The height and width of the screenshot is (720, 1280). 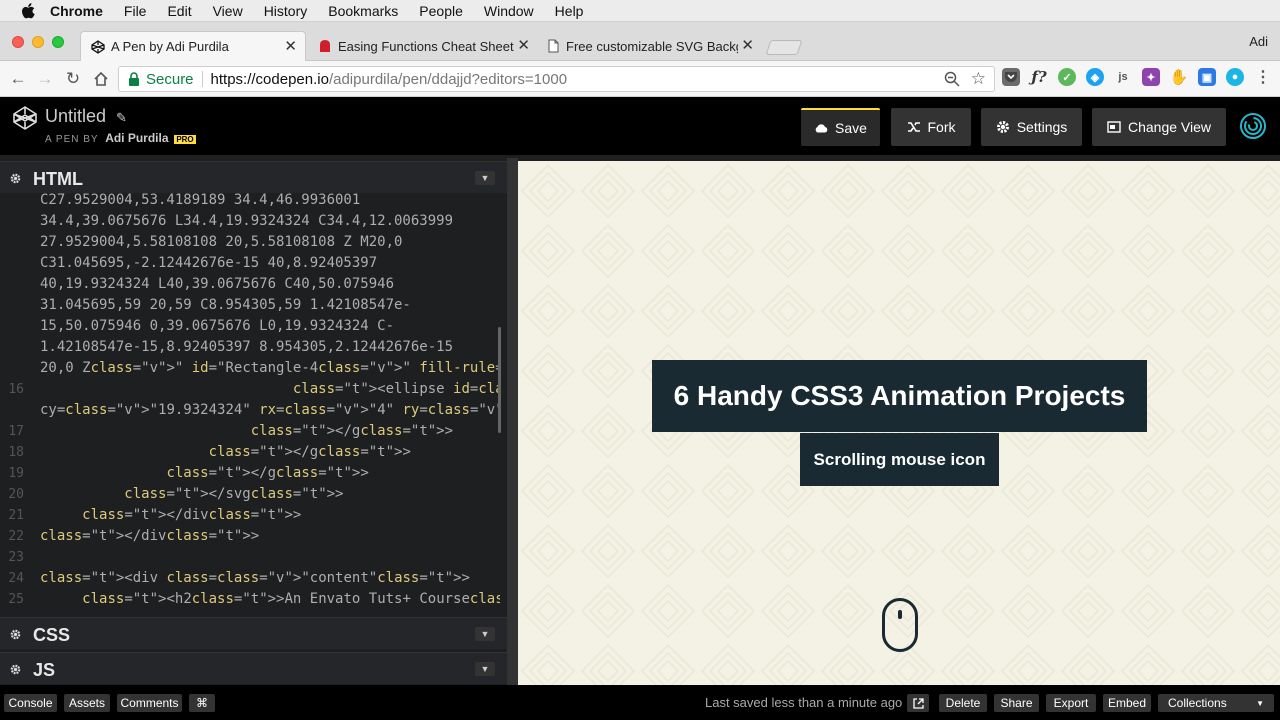 What do you see at coordinates (30, 703) in the screenshot?
I see `console-button: Console` at bounding box center [30, 703].